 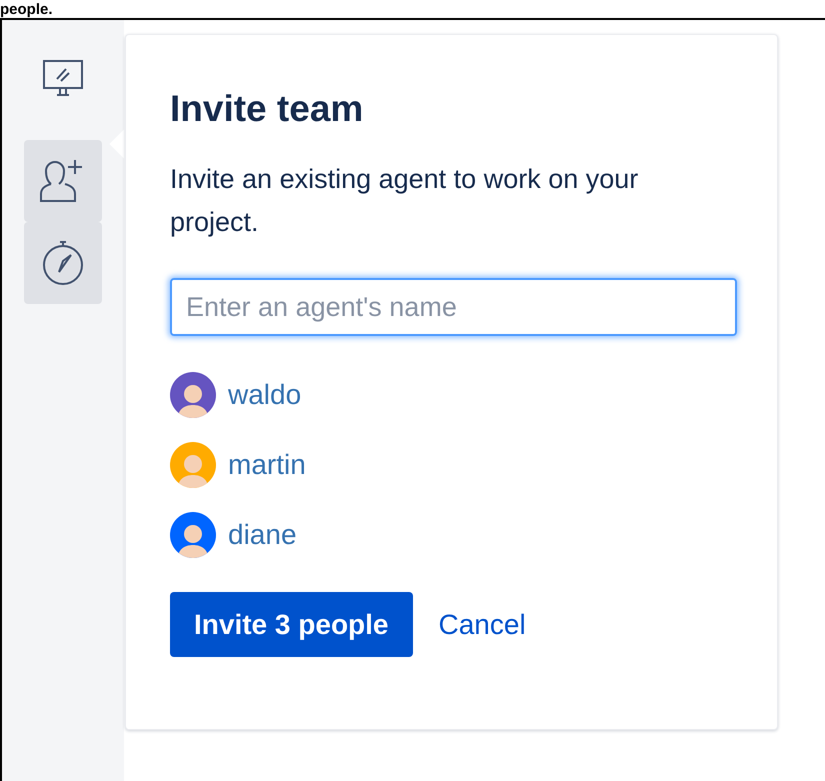 I want to click on monitor-icon, so click(x=63, y=79).